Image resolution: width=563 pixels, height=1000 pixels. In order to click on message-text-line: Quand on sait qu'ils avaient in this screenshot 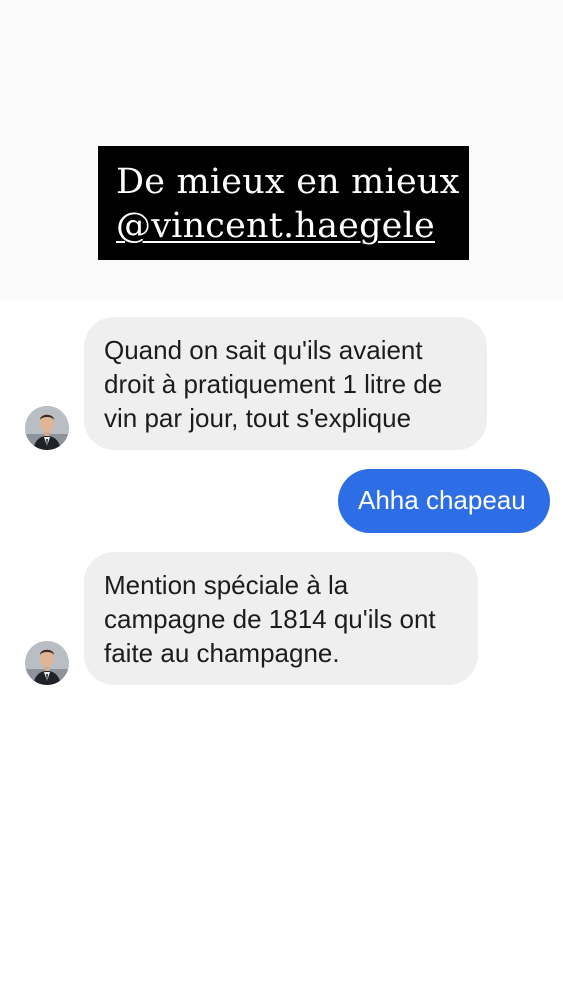, I will do `click(263, 350)`.